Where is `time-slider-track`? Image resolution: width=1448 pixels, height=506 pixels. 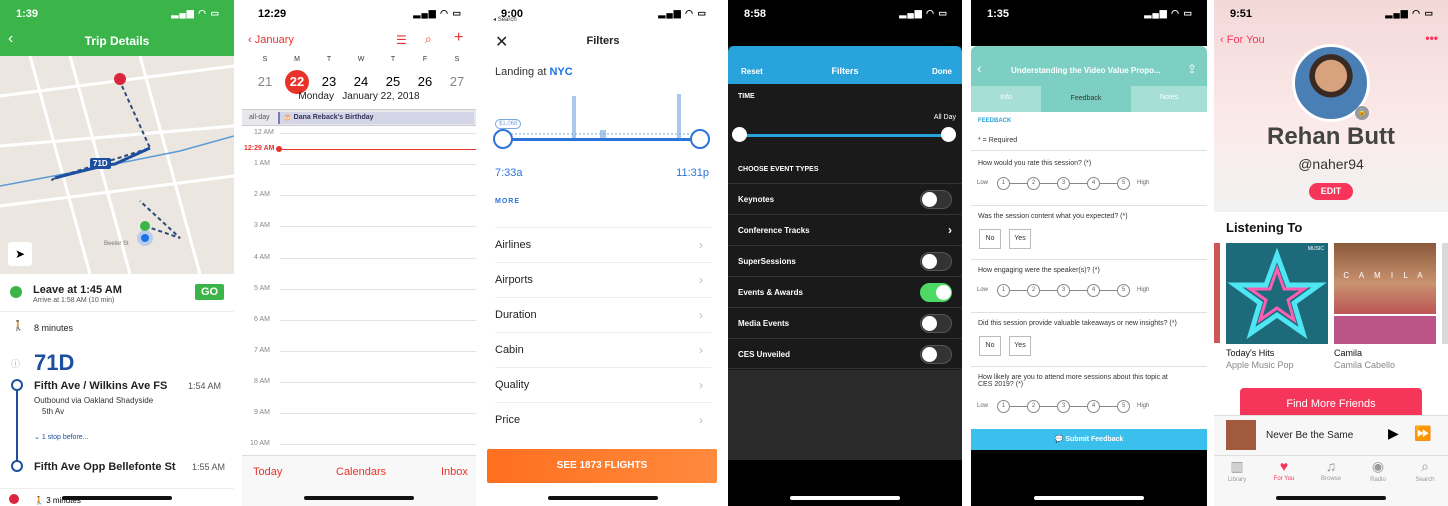 time-slider-track is located at coordinates (602, 139).